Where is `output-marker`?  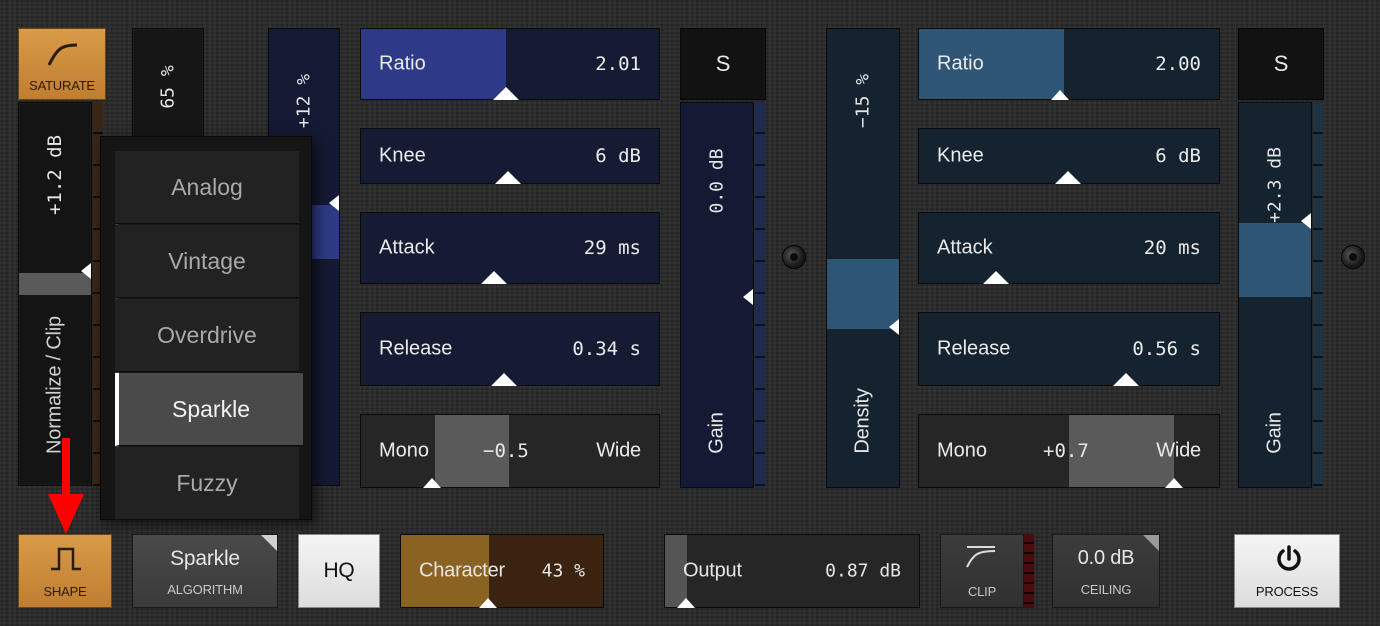 output-marker is located at coordinates (686, 603).